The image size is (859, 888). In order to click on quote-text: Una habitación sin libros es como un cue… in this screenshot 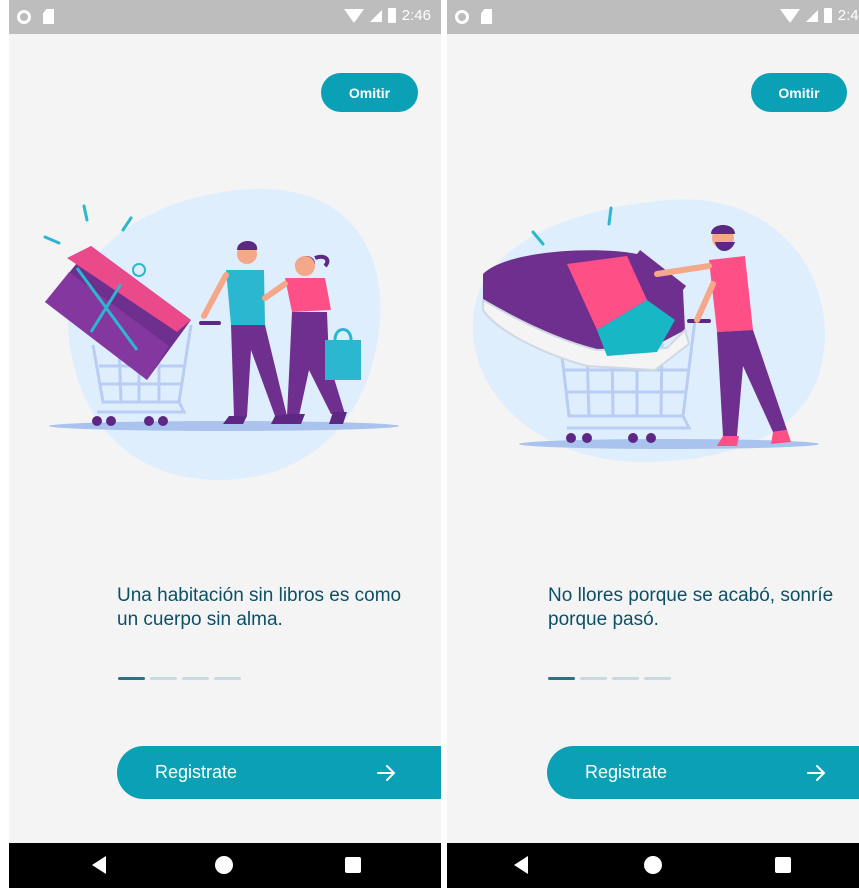, I will do `click(259, 607)`.